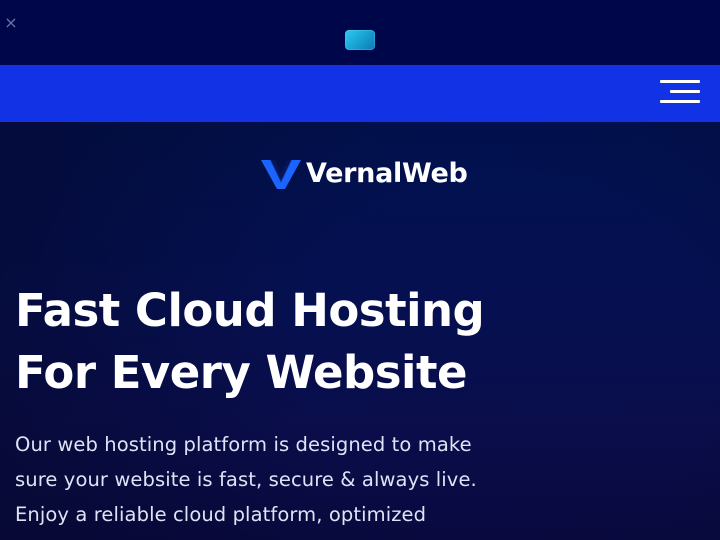 The width and height of the screenshot is (720, 540). Describe the element at coordinates (241, 372) in the screenshot. I see `hero-title-line: For Every Website` at that location.